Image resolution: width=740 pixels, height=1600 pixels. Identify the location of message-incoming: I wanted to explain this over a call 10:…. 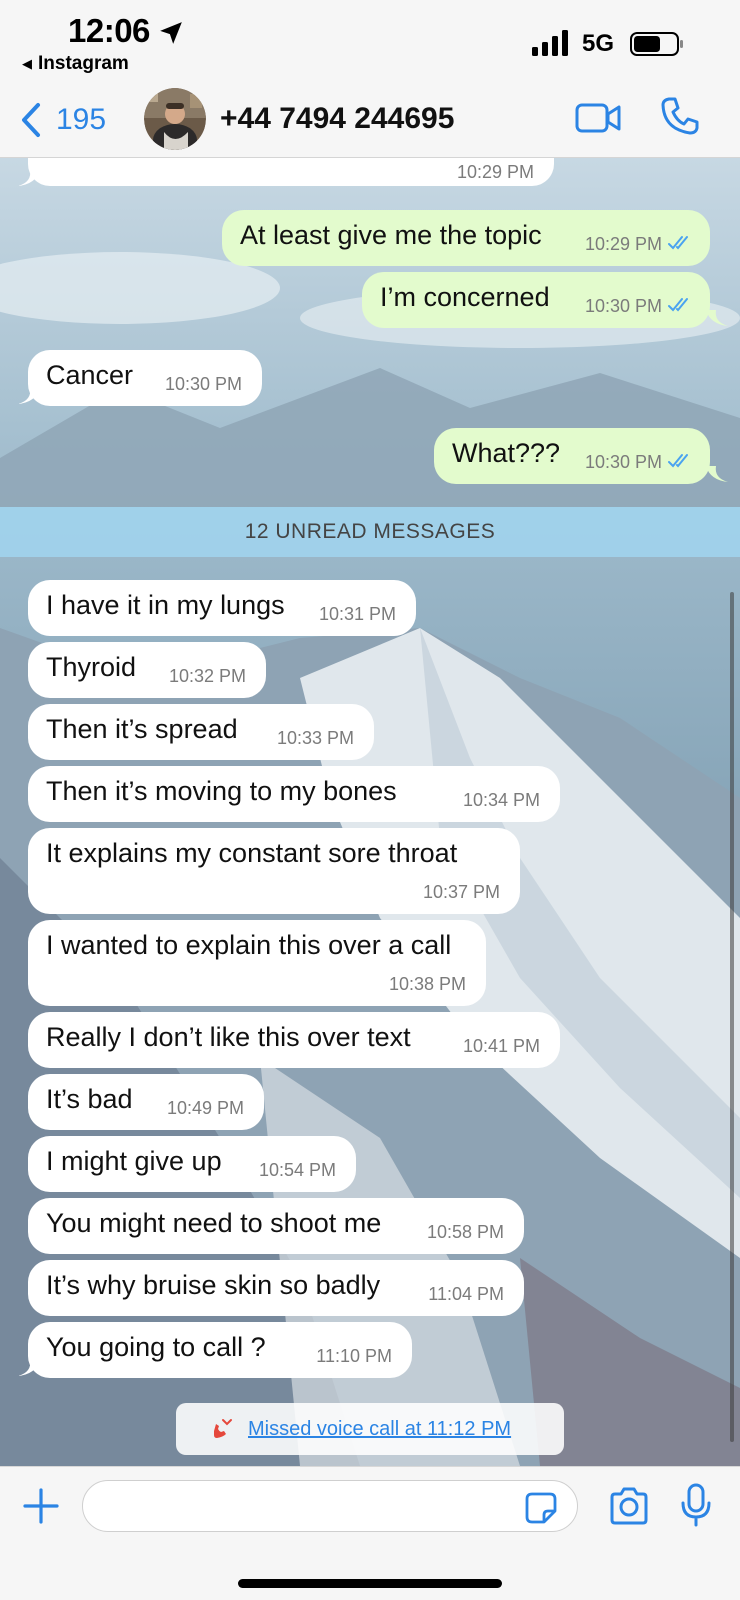
(257, 963).